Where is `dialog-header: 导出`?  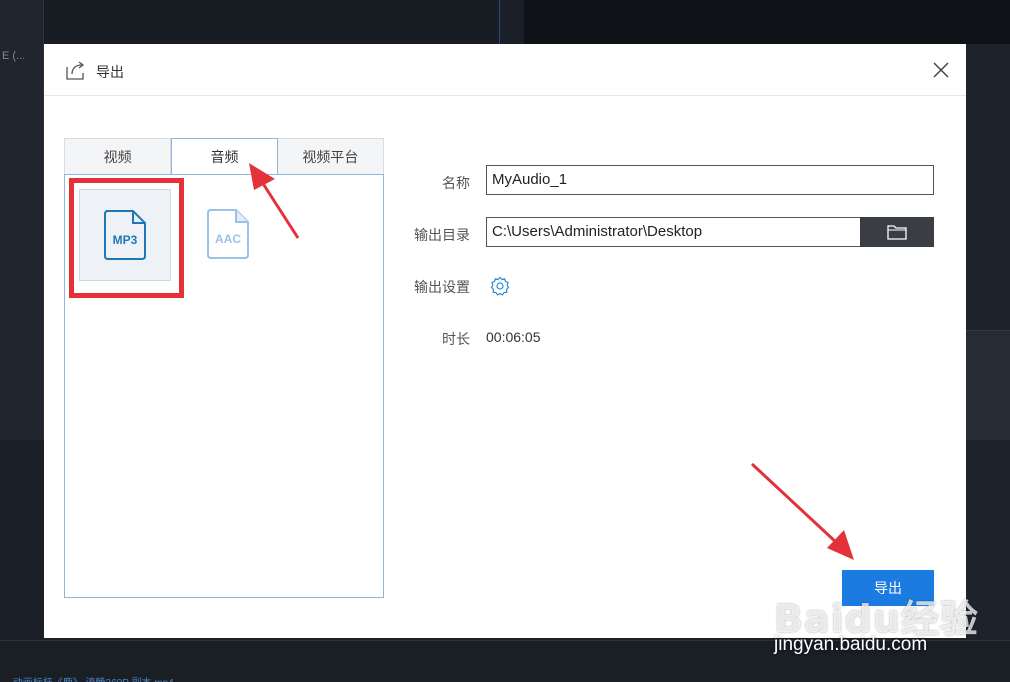
dialog-header: 导出 is located at coordinates (505, 70).